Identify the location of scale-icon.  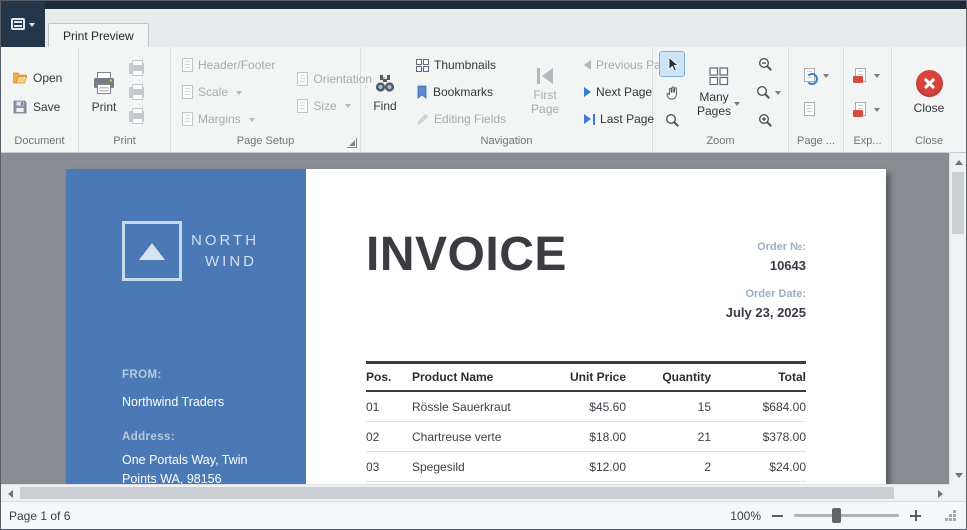
(187, 92).